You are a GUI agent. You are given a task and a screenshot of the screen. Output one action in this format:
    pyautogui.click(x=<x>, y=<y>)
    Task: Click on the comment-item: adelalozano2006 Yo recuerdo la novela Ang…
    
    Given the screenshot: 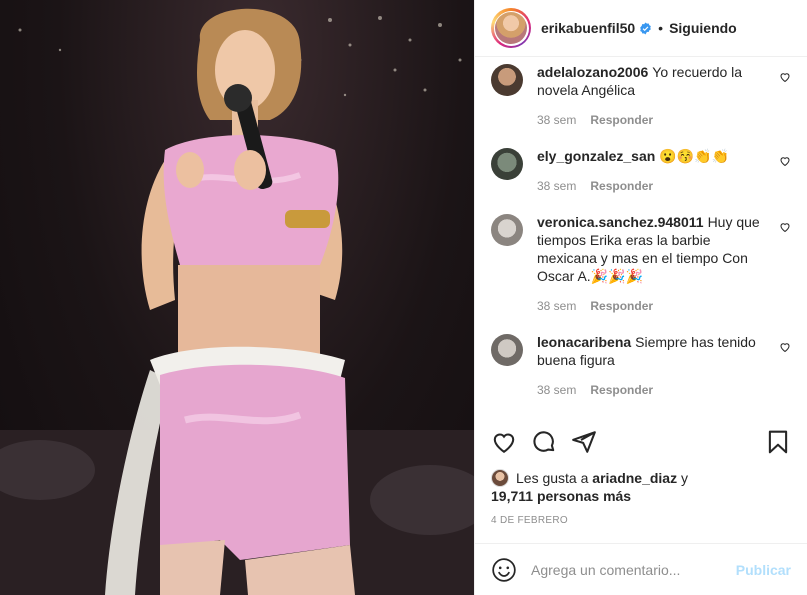 What is the action you would take?
    pyautogui.click(x=641, y=99)
    